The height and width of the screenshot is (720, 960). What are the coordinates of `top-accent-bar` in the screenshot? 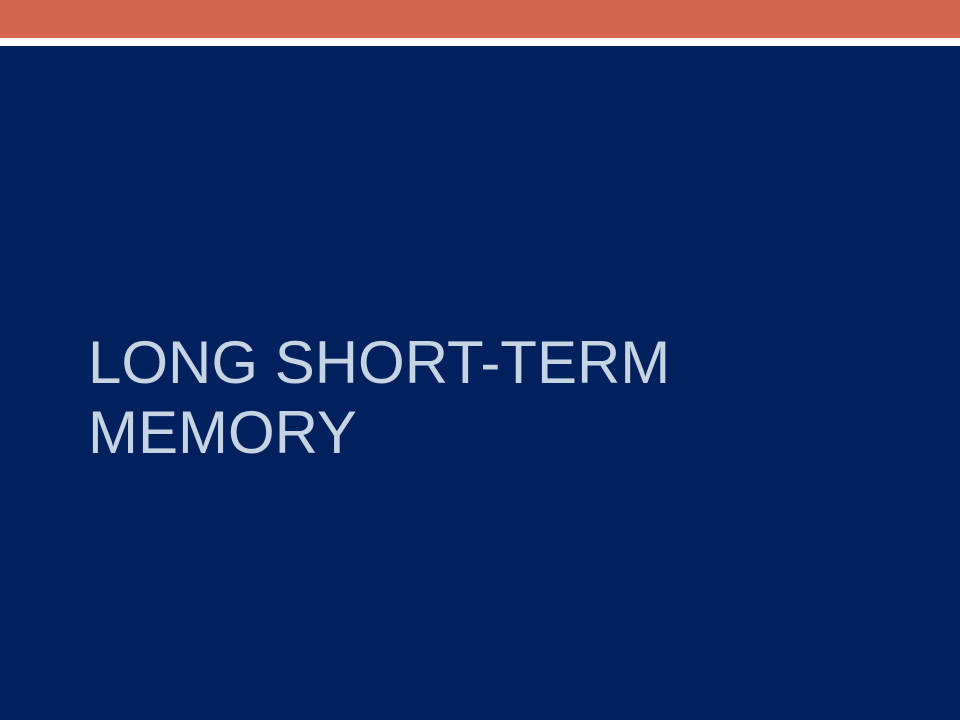 It's located at (480, 19).